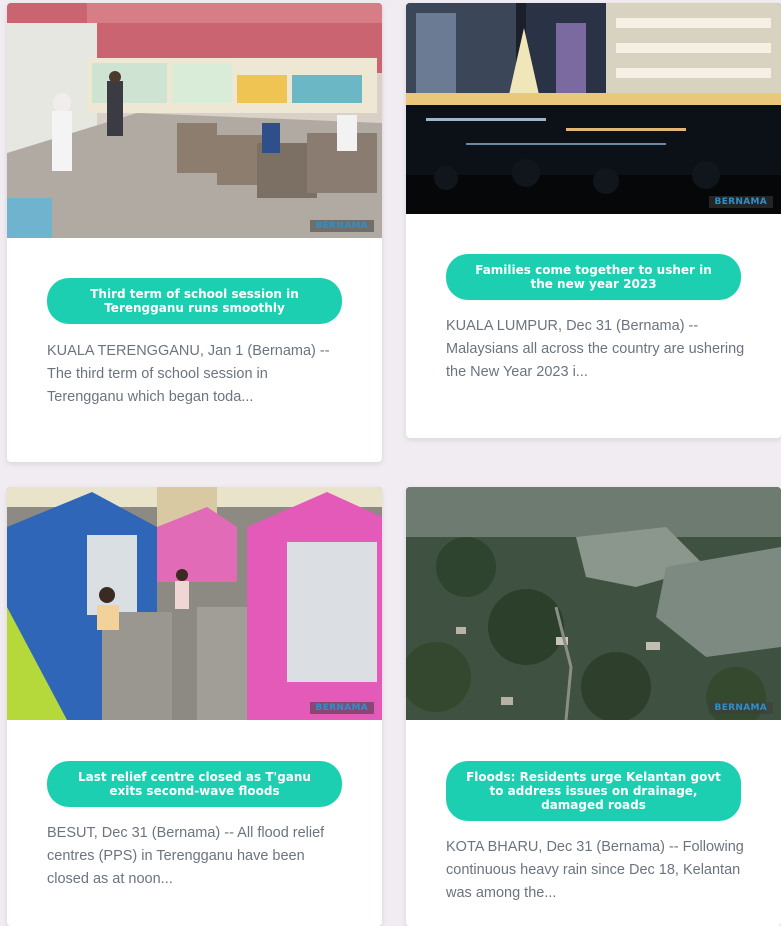 The image size is (781, 926). I want to click on classroom-photo: BERNAMA, so click(194, 120).